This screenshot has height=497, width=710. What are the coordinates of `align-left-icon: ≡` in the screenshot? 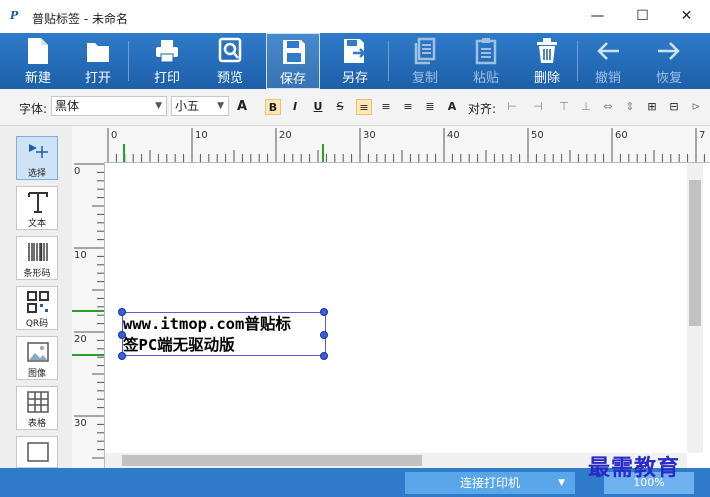 It's located at (364, 107).